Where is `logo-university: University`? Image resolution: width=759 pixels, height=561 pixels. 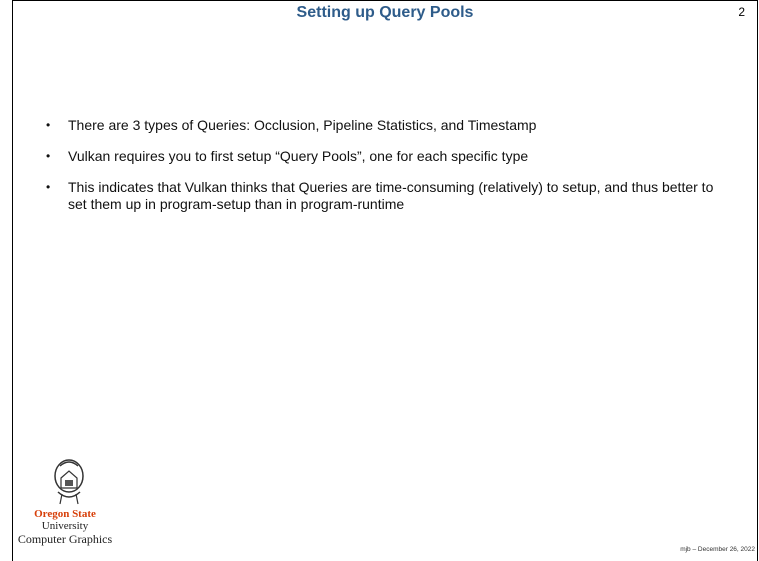
logo-university: University is located at coordinates (65, 526).